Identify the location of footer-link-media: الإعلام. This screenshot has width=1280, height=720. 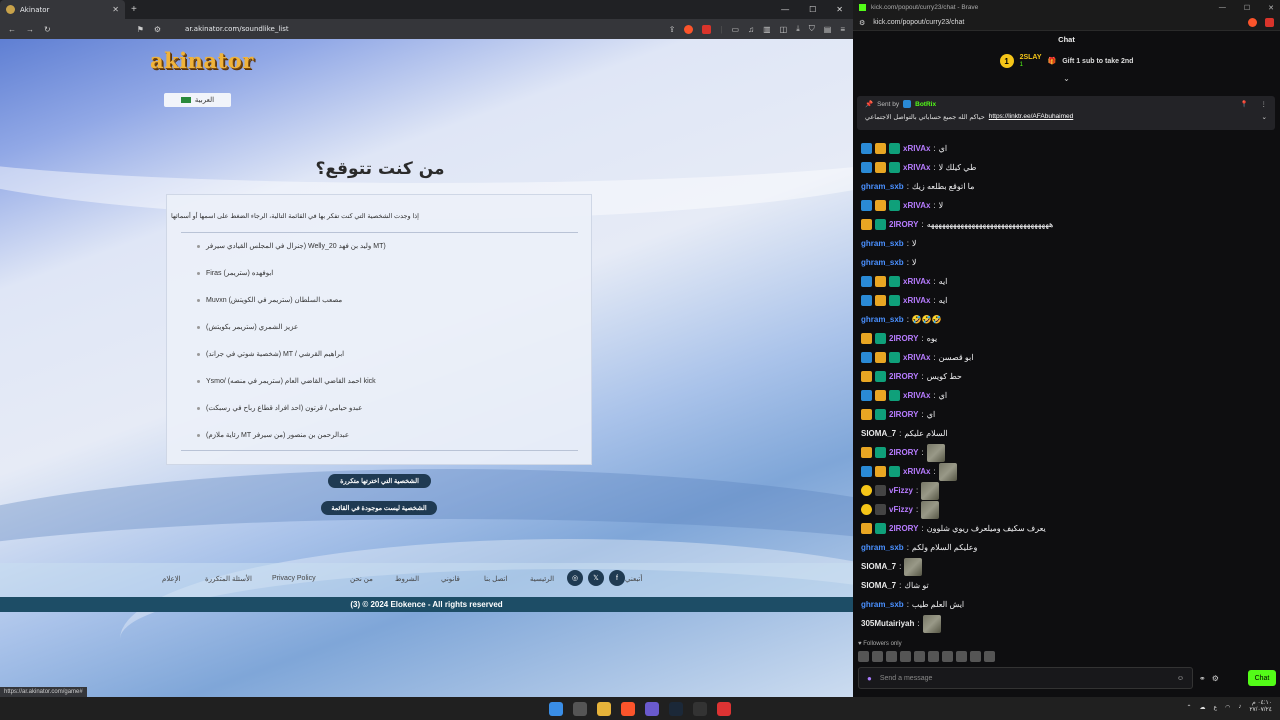
(171, 579).